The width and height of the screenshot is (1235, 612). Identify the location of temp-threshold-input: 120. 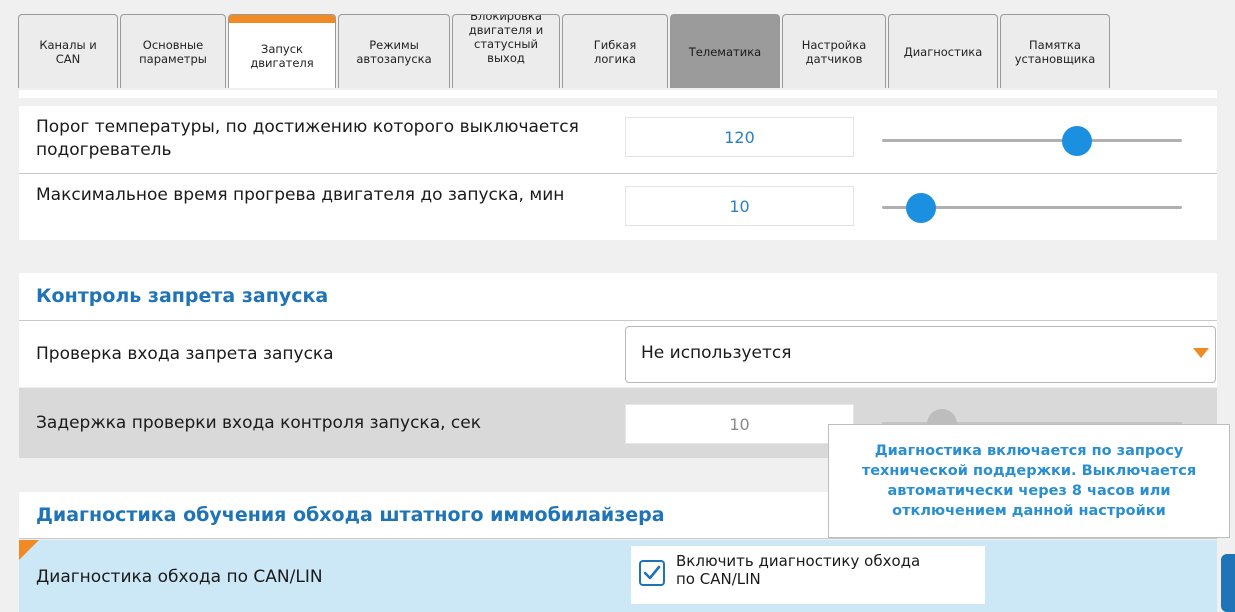
(739, 137).